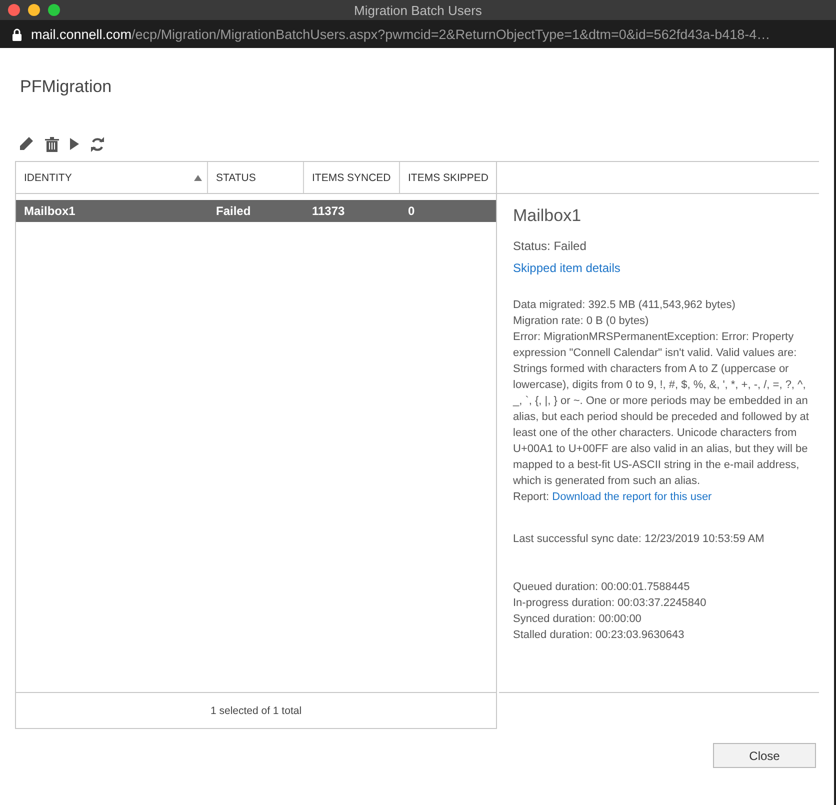 The width and height of the screenshot is (836, 805). What do you see at coordinates (639, 539) in the screenshot?
I see `last-sync-date: Last successful sync date: 12/23/2019 10:53:59 AM` at bounding box center [639, 539].